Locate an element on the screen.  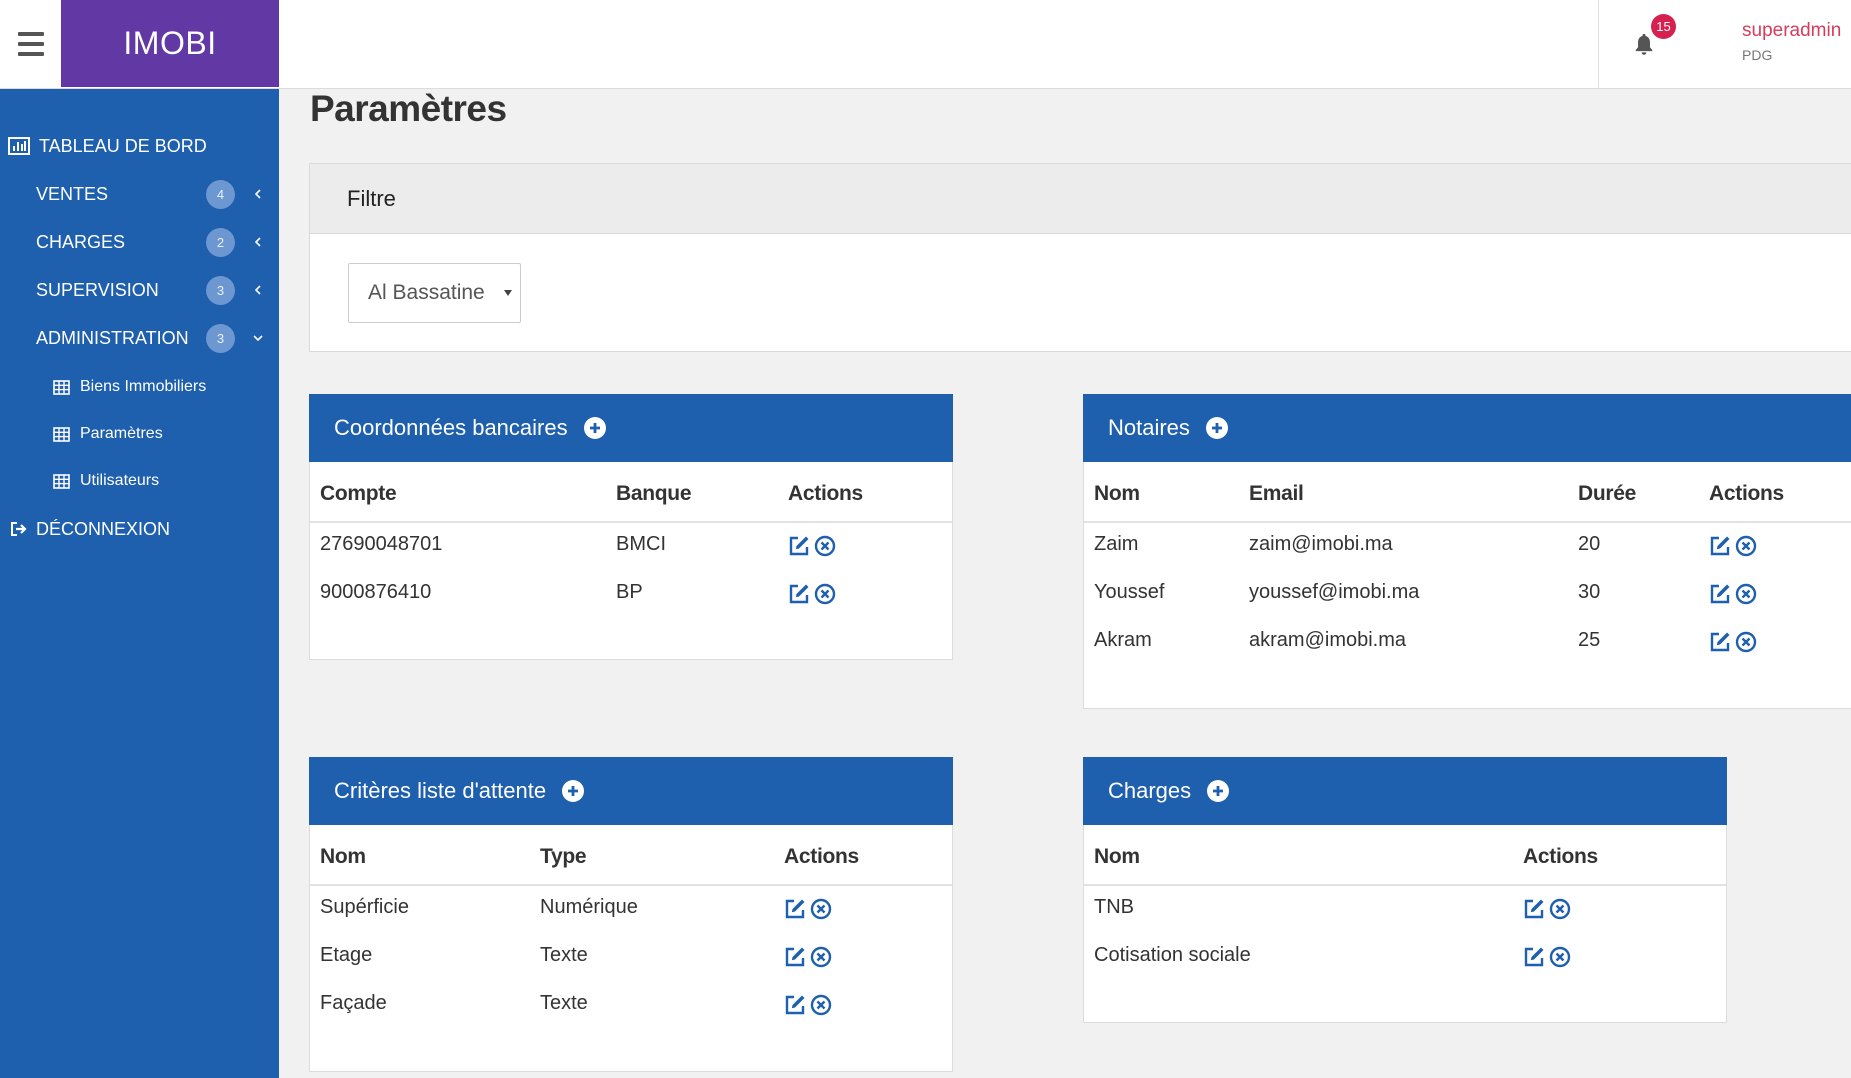
cell-banque: BP is located at coordinates (629, 592).